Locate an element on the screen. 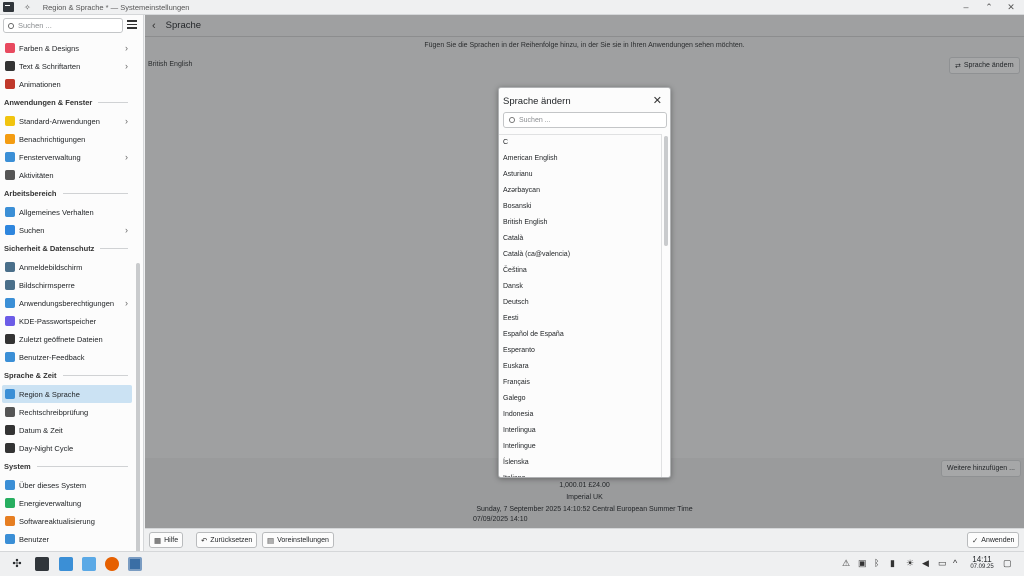  sidebar-item: Animationen is located at coordinates (68, 84).